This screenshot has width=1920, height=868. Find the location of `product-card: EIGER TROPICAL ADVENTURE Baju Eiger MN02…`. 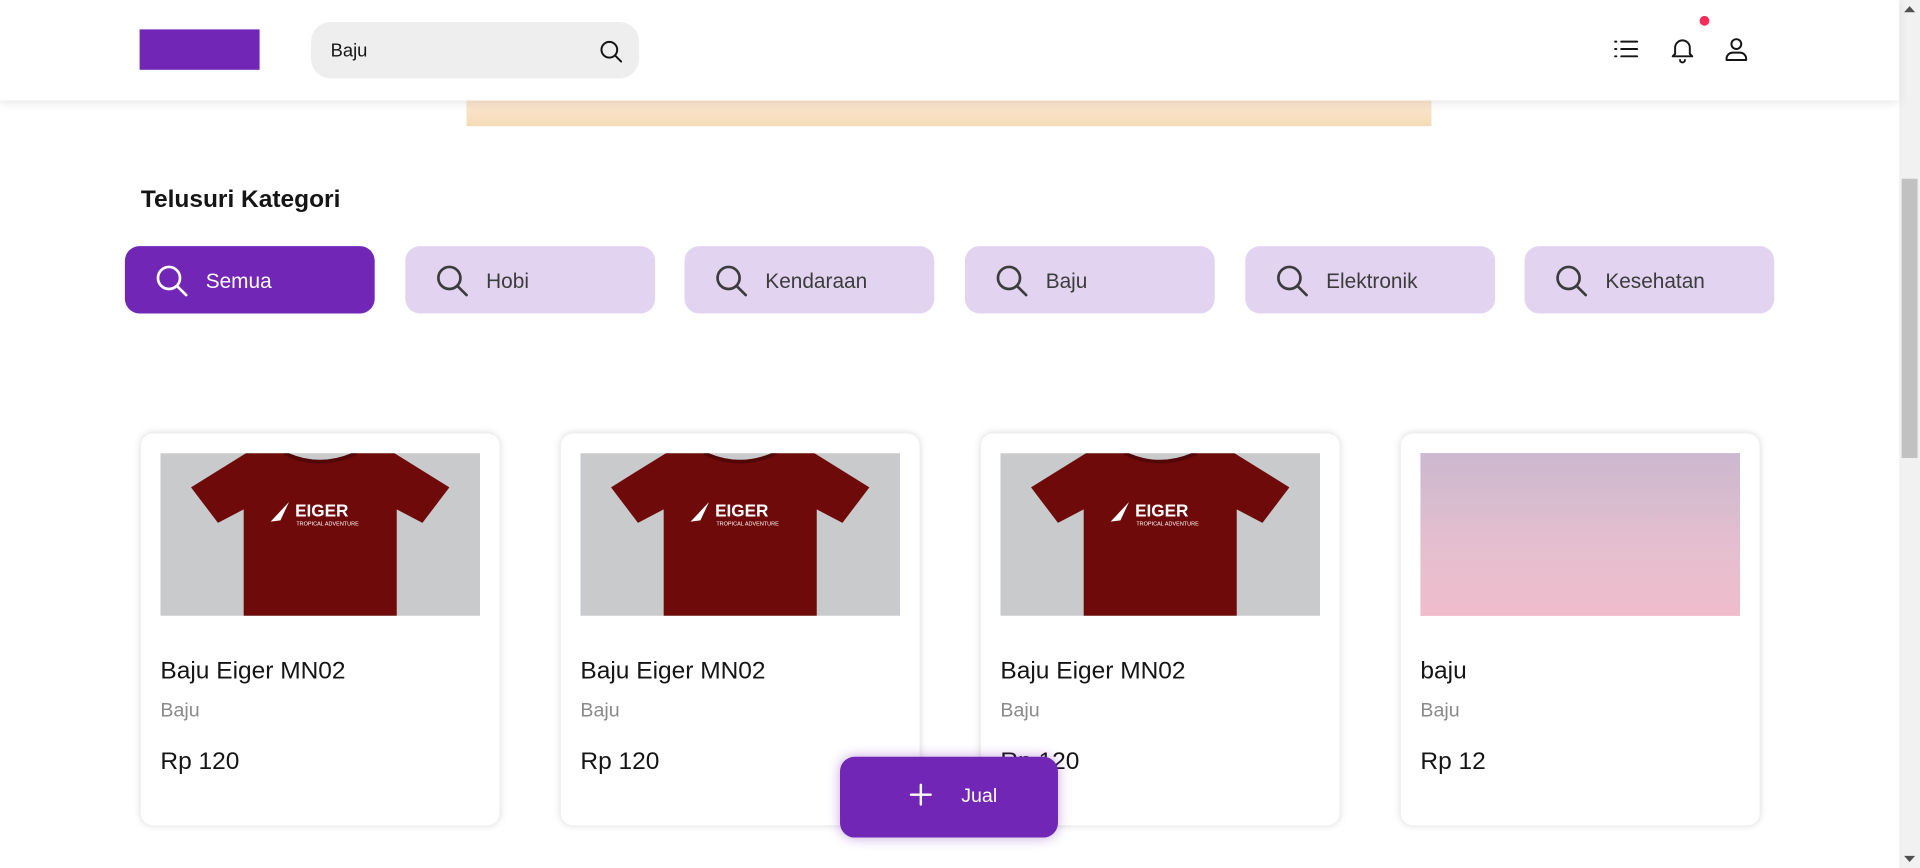

product-card: EIGER TROPICAL ADVENTURE Baju Eiger MN02… is located at coordinates (320, 629).